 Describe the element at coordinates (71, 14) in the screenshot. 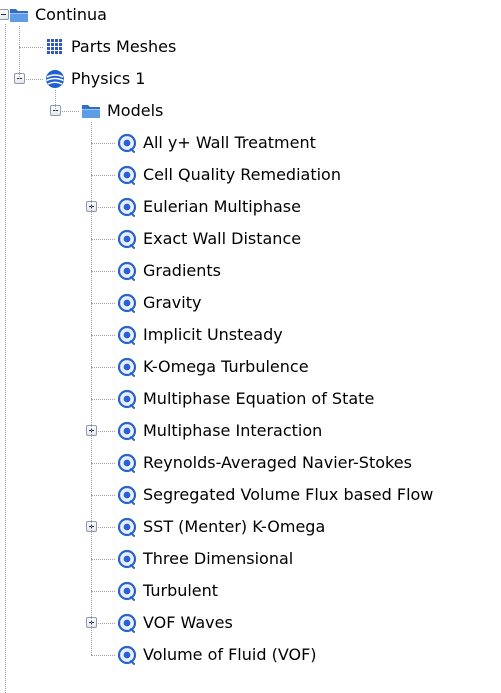

I see `tree-node-label: Continua` at that location.